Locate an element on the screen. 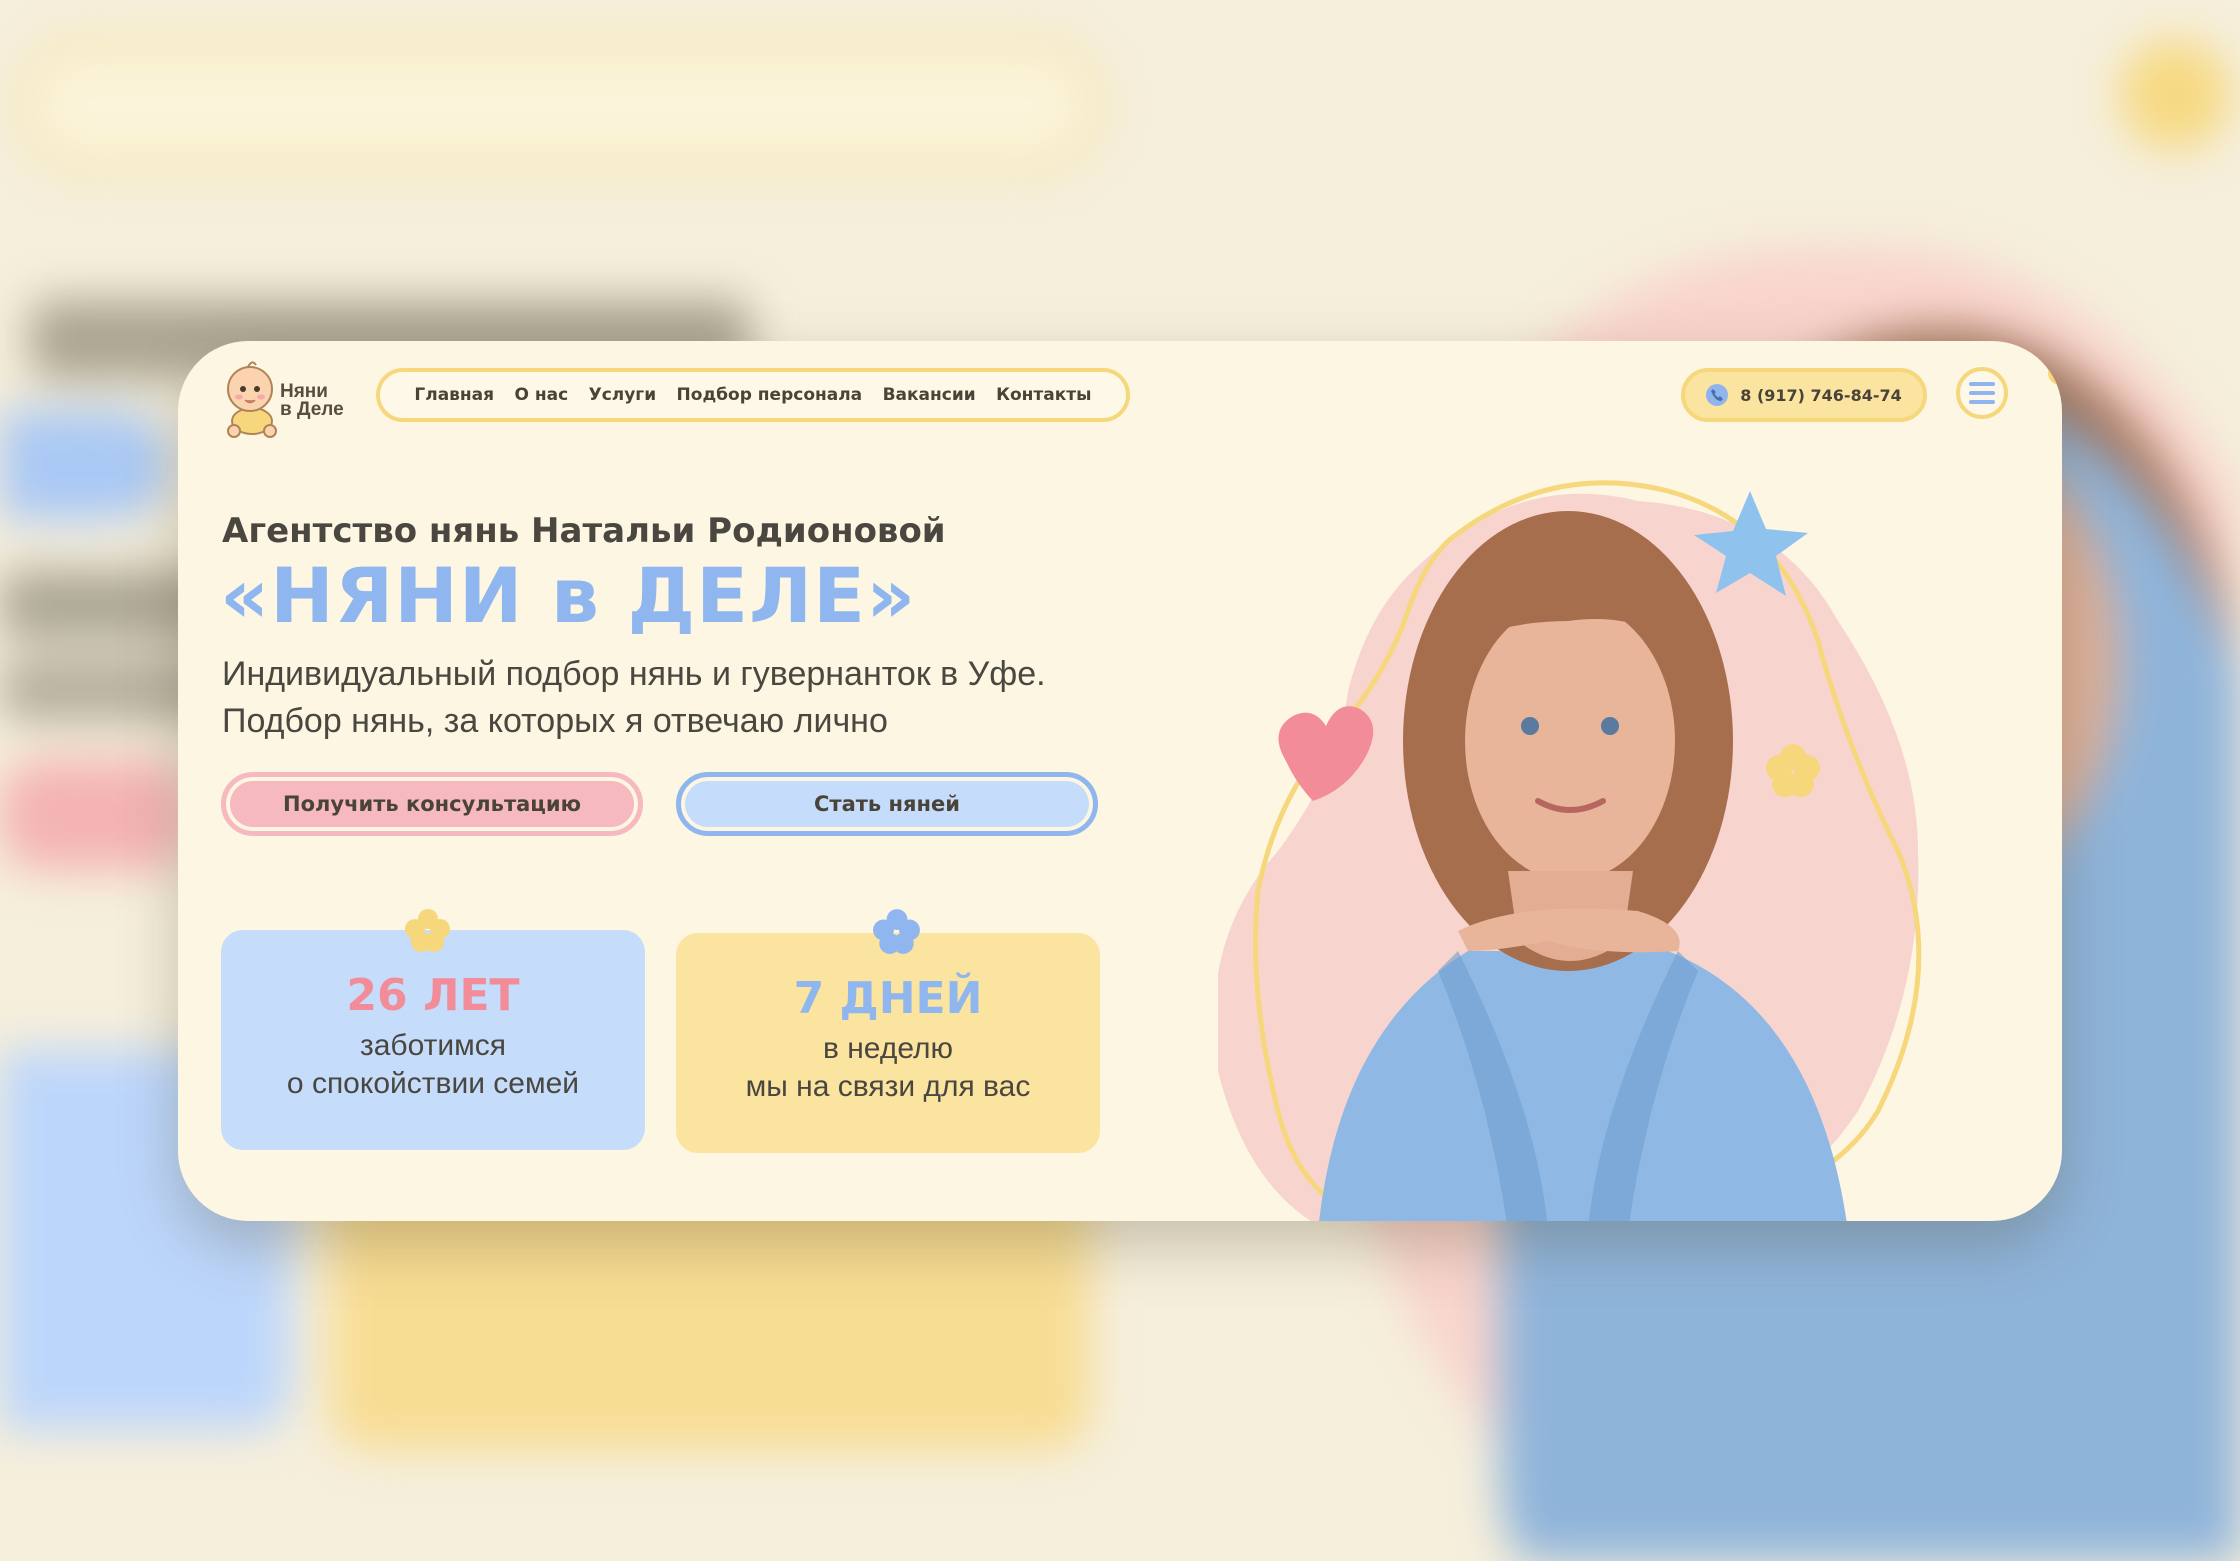 Image resolution: width=2240 pixels, height=1561 pixels. nav-item-about: О нас is located at coordinates (542, 395).